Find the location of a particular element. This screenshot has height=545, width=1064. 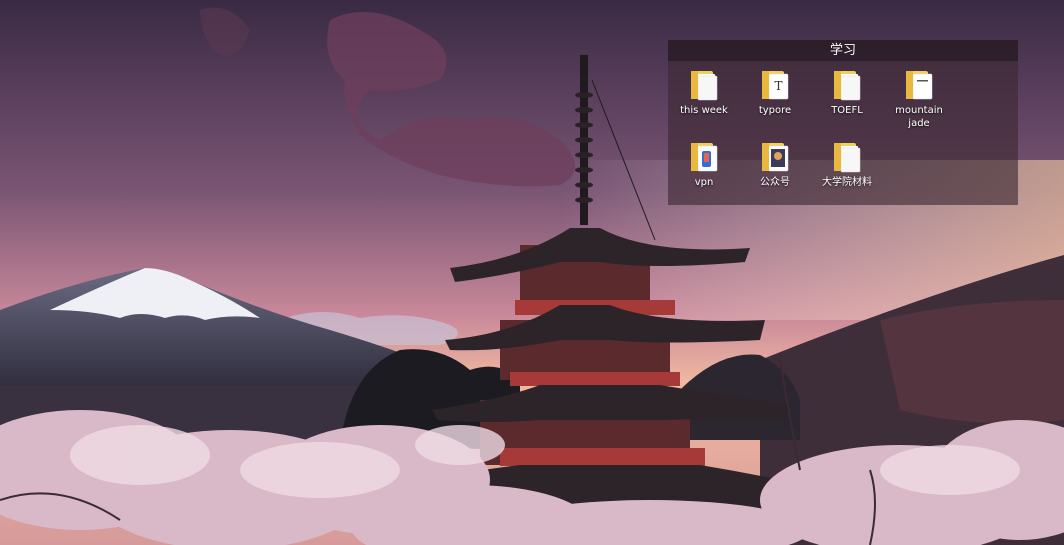

fence-title: 学习 is located at coordinates (843, 50).